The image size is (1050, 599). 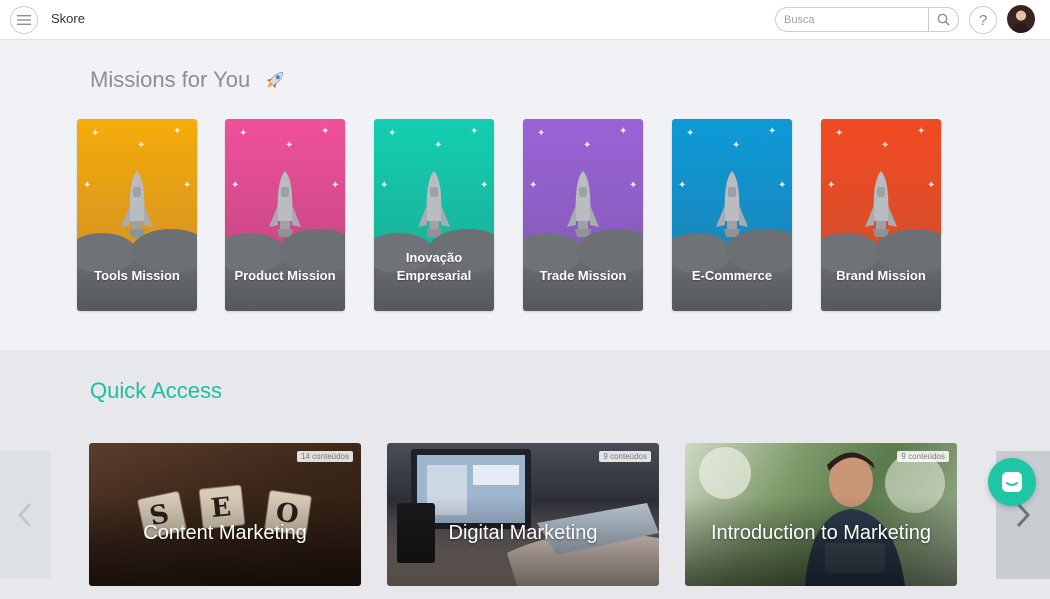 I want to click on carousel-prev-button, so click(x=25, y=515).